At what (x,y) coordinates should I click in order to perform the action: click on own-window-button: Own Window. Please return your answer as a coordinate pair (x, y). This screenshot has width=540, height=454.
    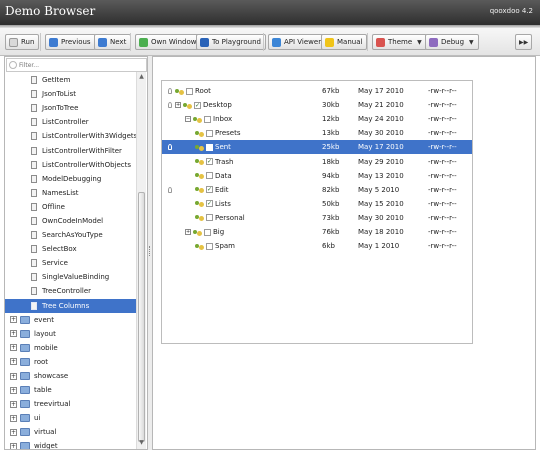
    Looking at the image, I should click on (168, 42).